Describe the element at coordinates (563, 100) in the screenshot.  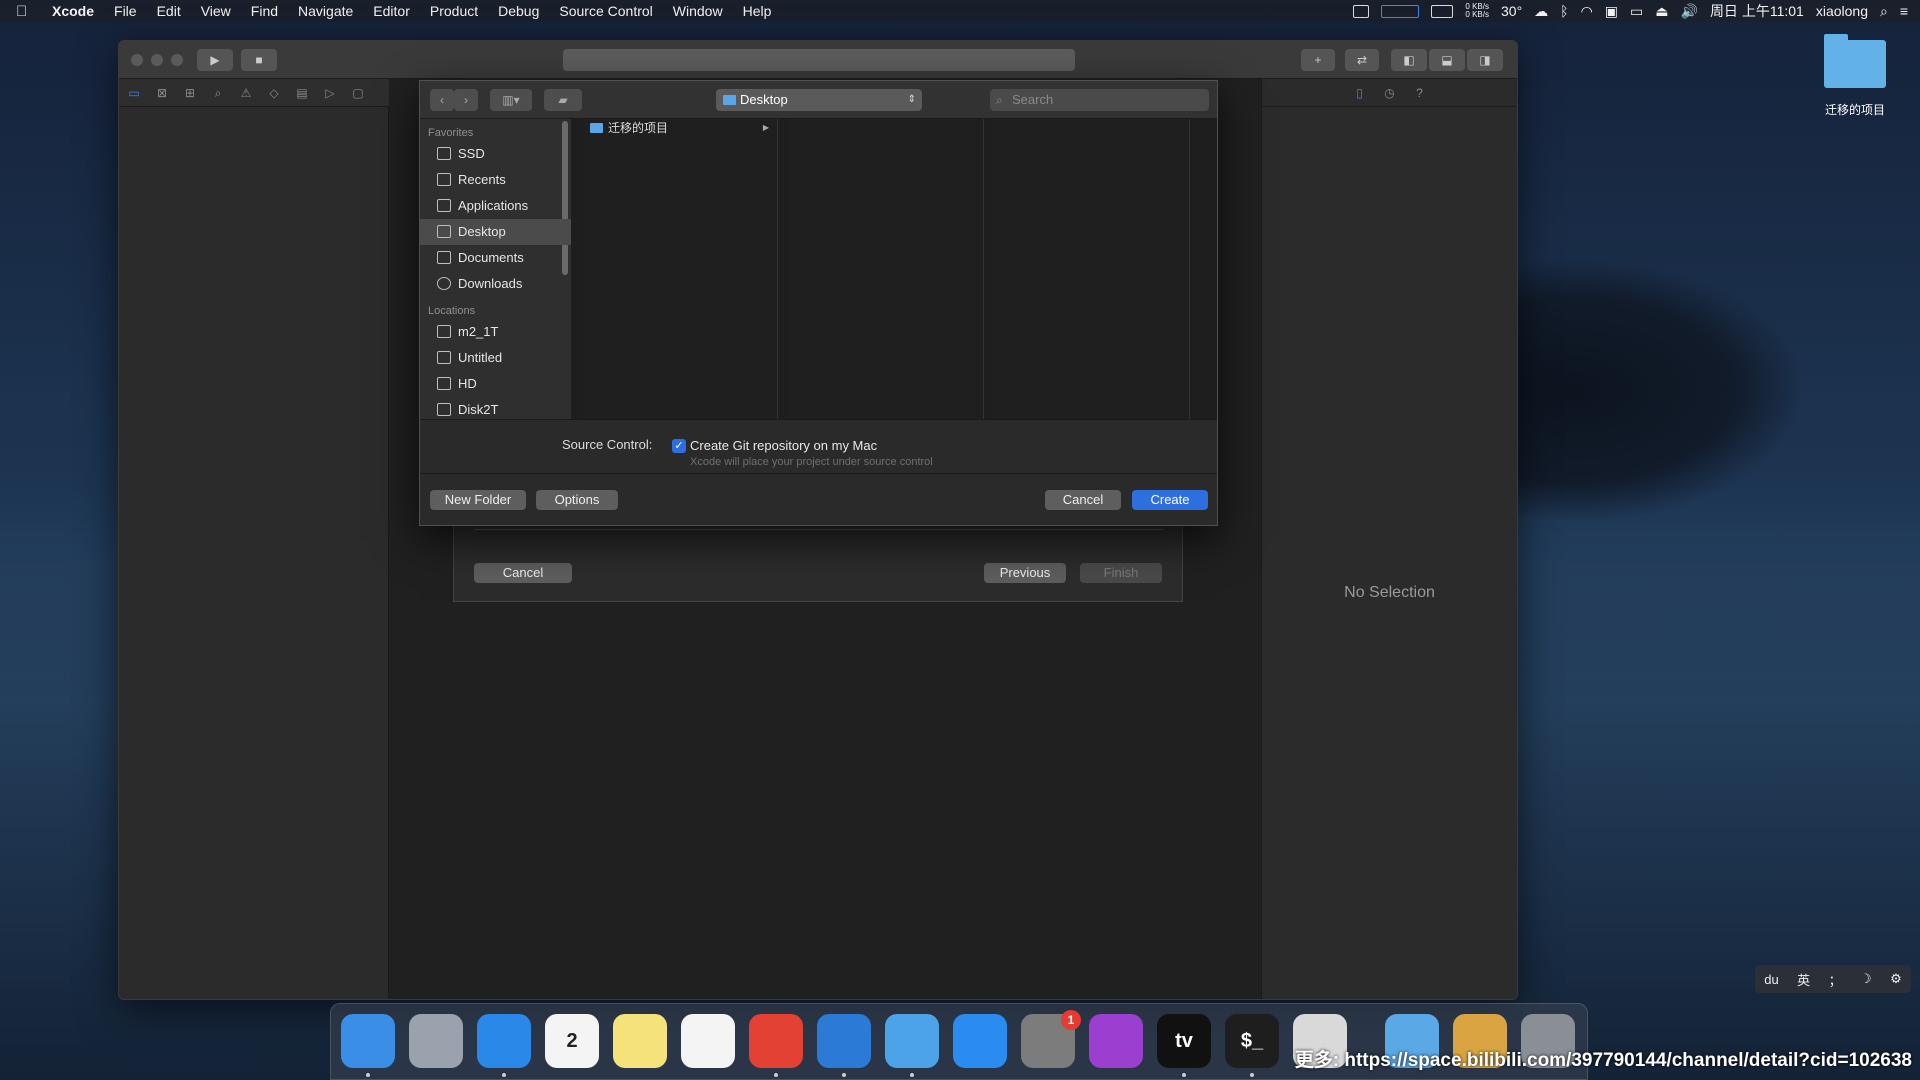
I see `folder-action-button: ▰` at that location.